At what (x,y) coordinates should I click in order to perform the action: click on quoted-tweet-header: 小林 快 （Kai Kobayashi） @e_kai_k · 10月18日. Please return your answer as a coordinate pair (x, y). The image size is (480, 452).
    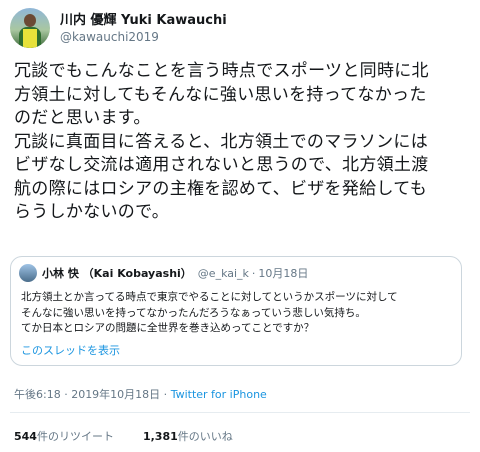
    Looking at the image, I should click on (163, 273).